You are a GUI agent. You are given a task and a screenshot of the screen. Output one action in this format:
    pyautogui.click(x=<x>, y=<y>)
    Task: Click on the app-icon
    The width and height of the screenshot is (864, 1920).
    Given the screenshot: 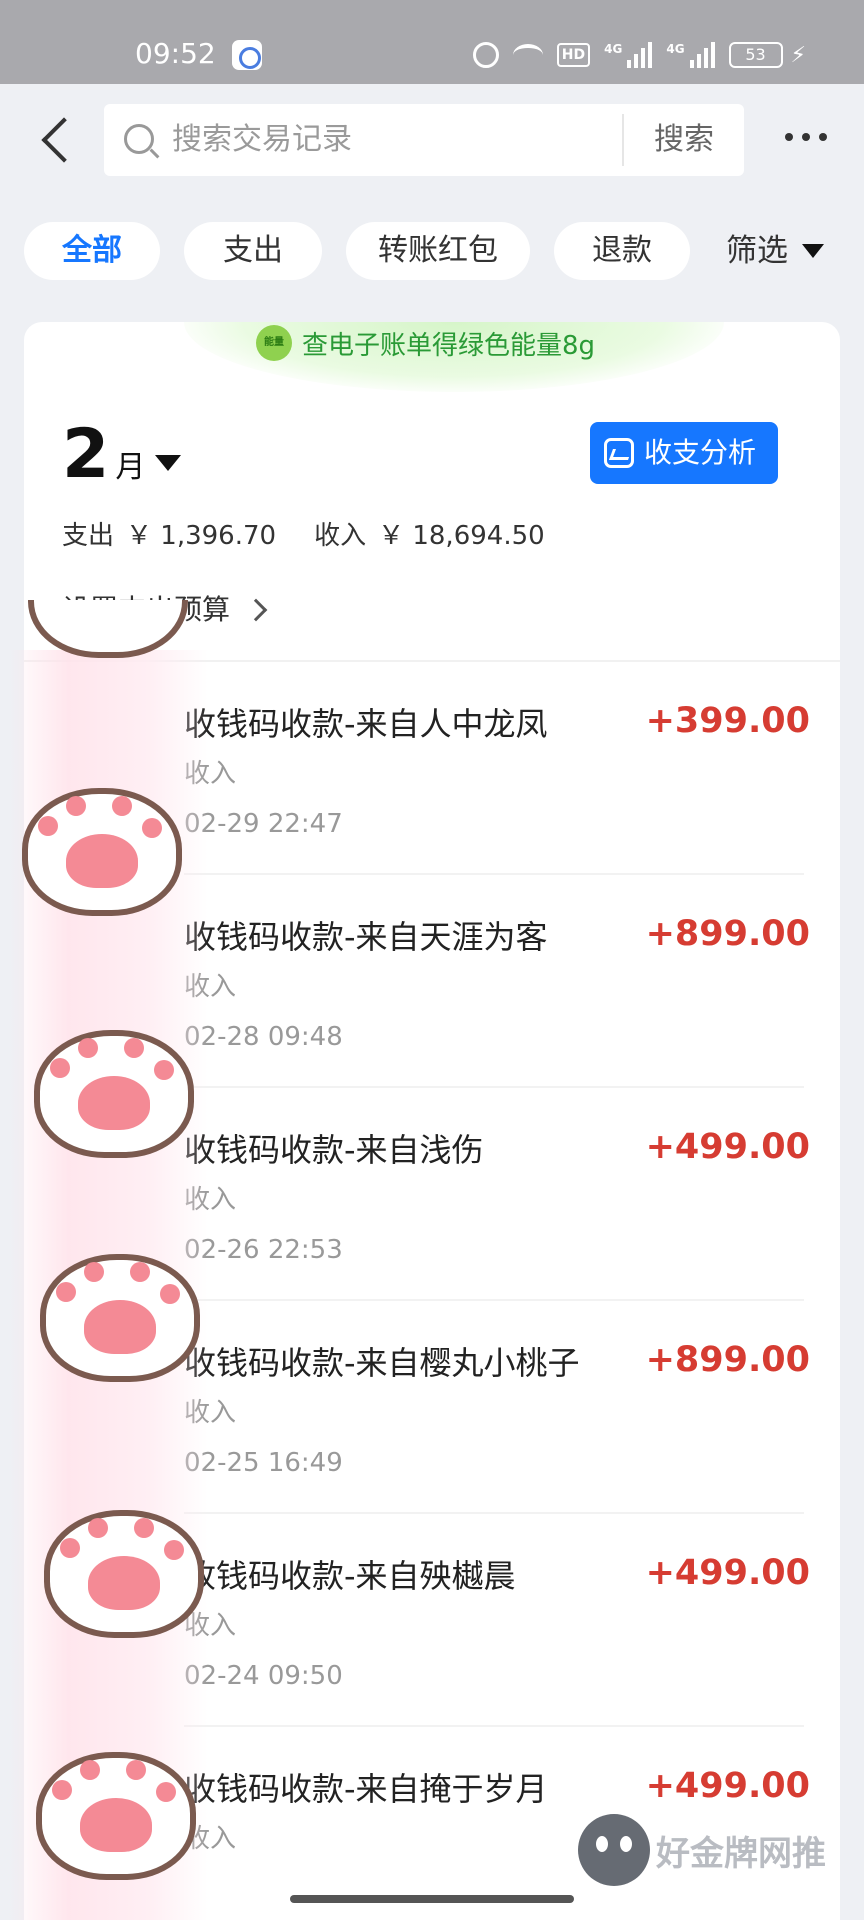 What is the action you would take?
    pyautogui.click(x=247, y=55)
    